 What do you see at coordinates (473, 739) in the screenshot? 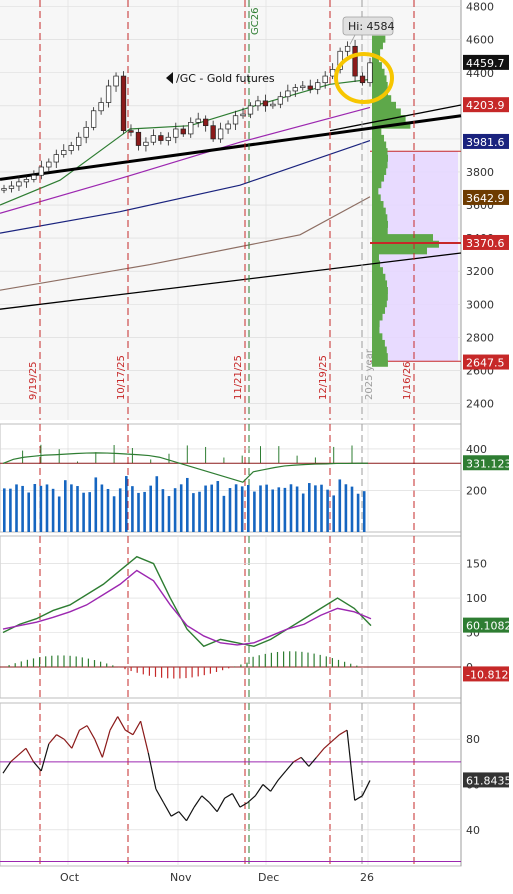
I see `osc-tick-label: 80` at bounding box center [473, 739].